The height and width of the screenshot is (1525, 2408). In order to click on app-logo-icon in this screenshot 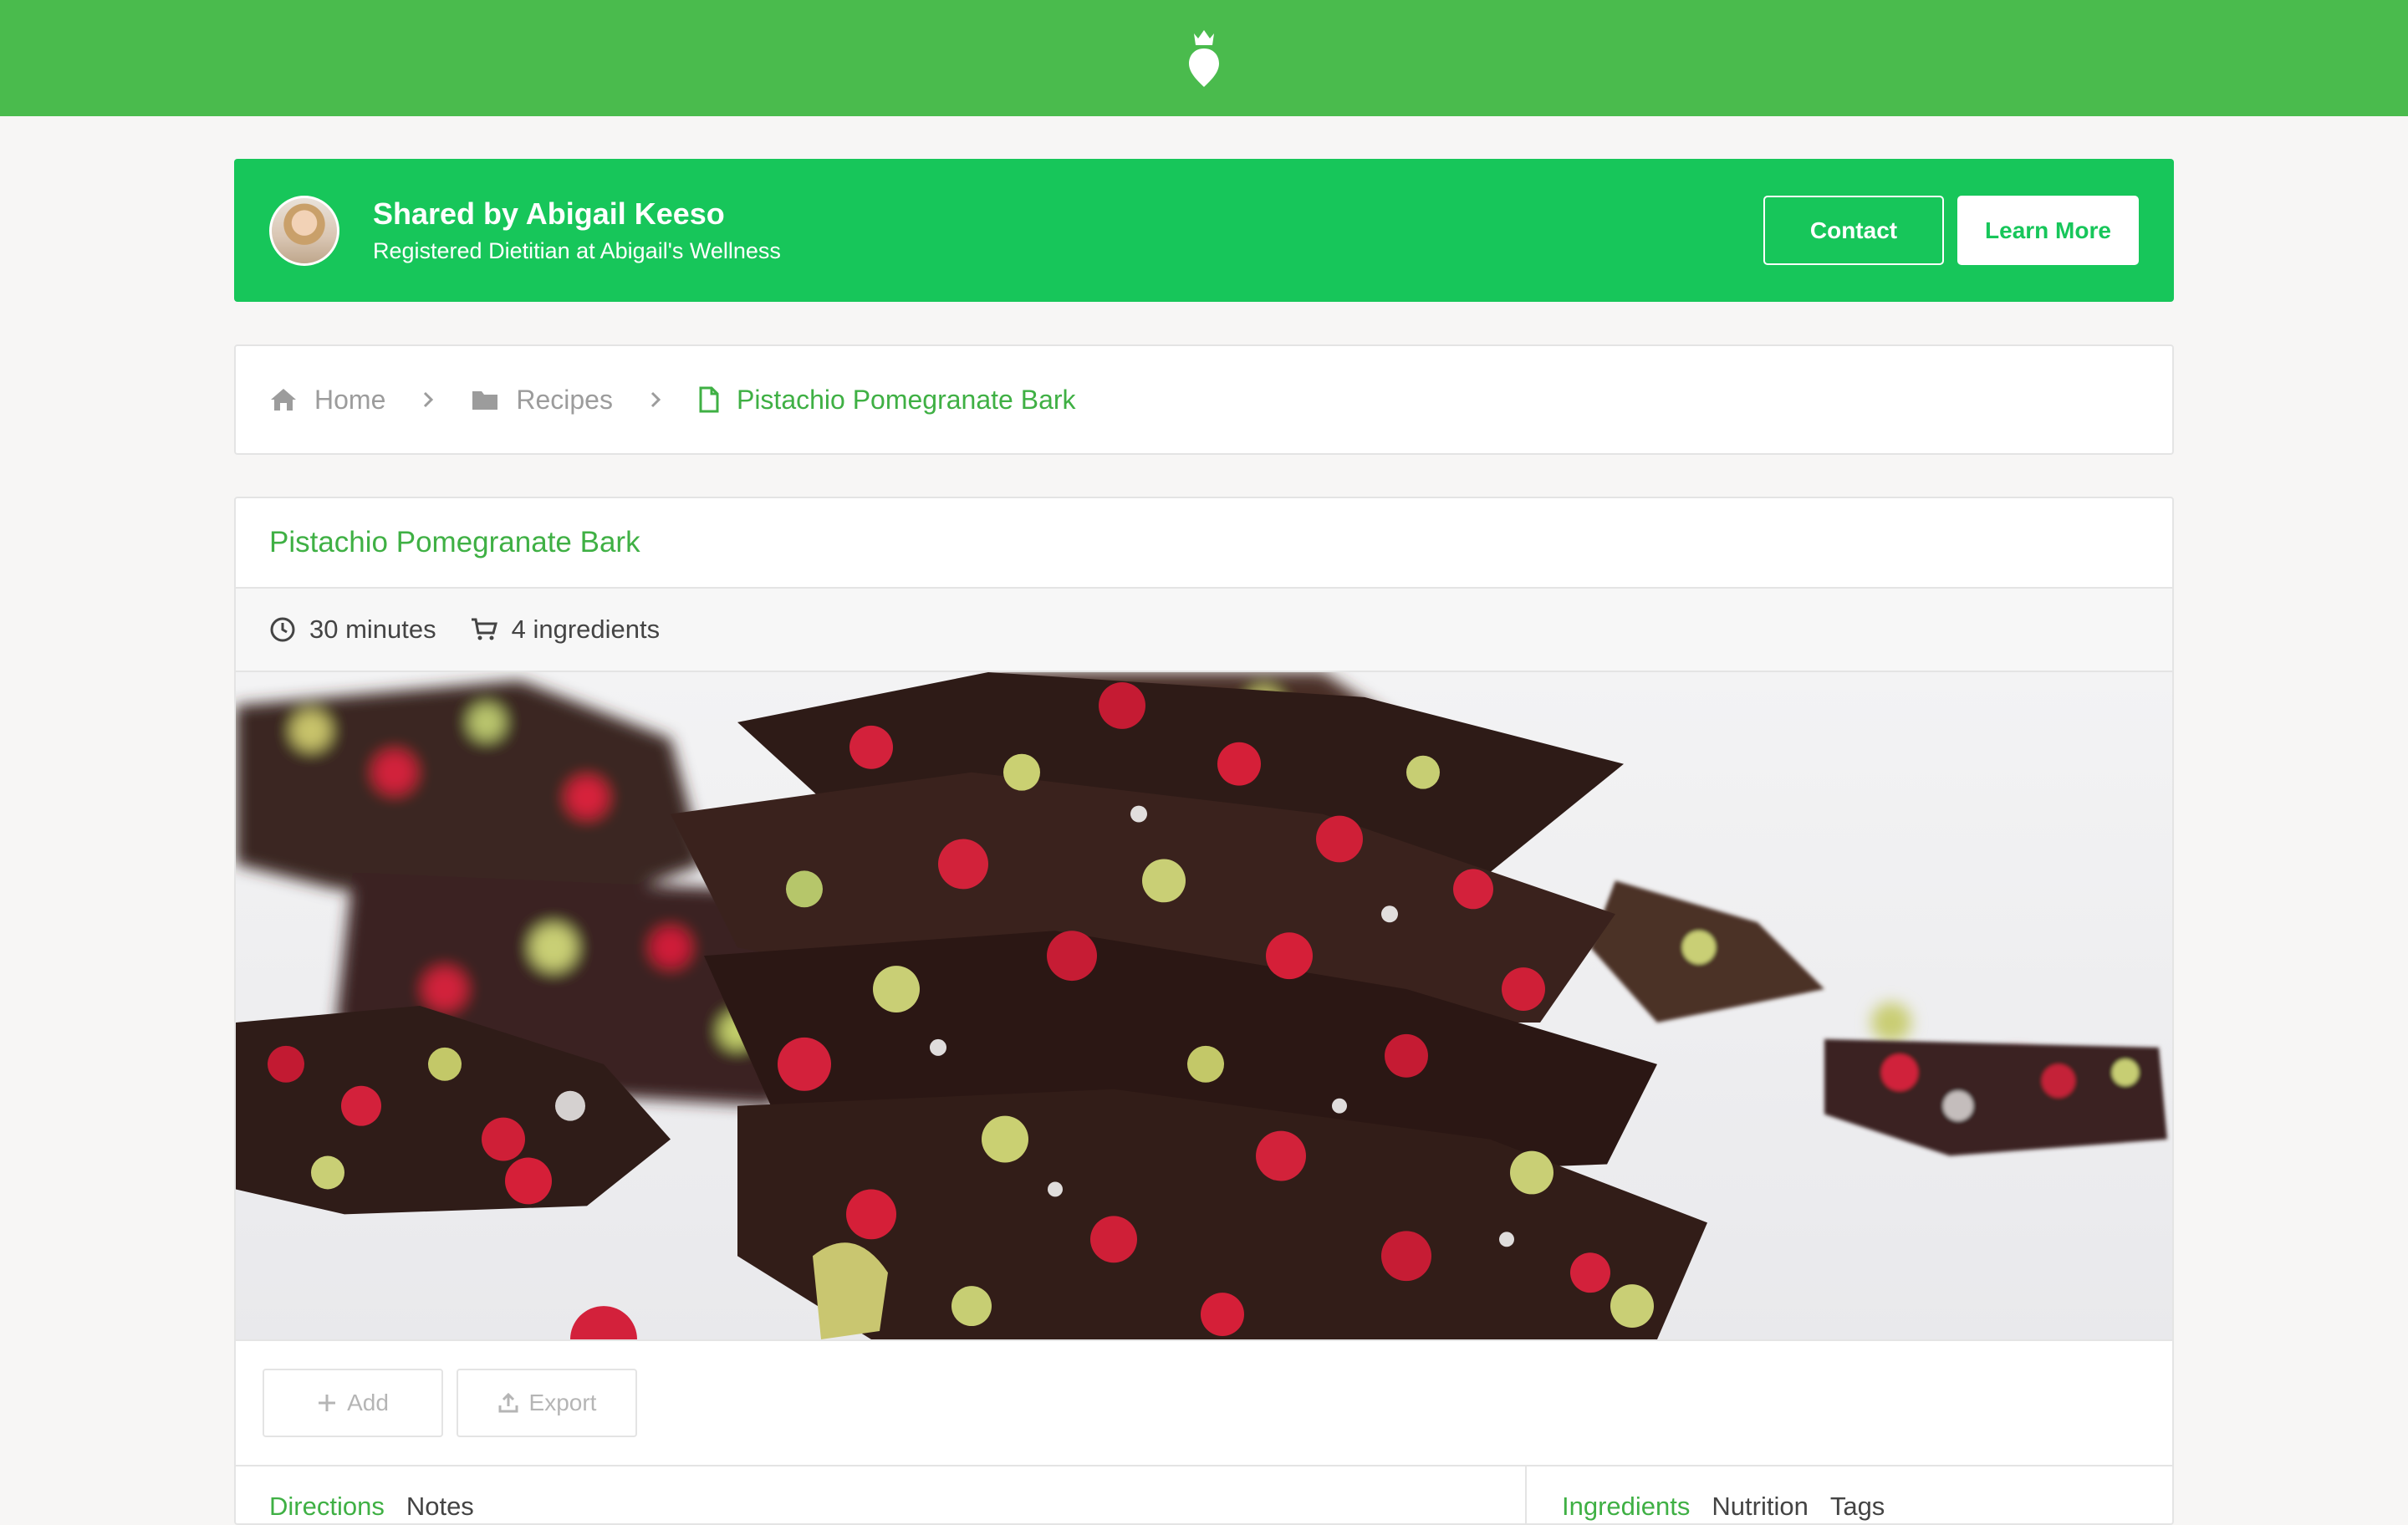, I will do `click(1204, 58)`.